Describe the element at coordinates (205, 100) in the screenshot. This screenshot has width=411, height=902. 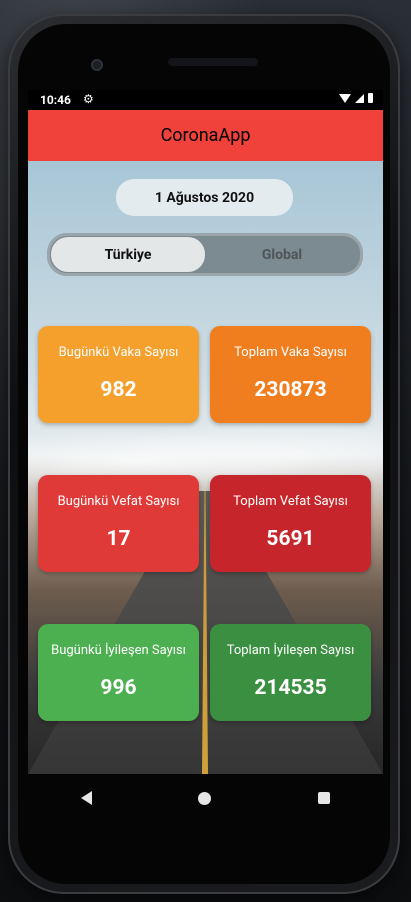
I see `status-bar: 10:46 ⚙` at that location.